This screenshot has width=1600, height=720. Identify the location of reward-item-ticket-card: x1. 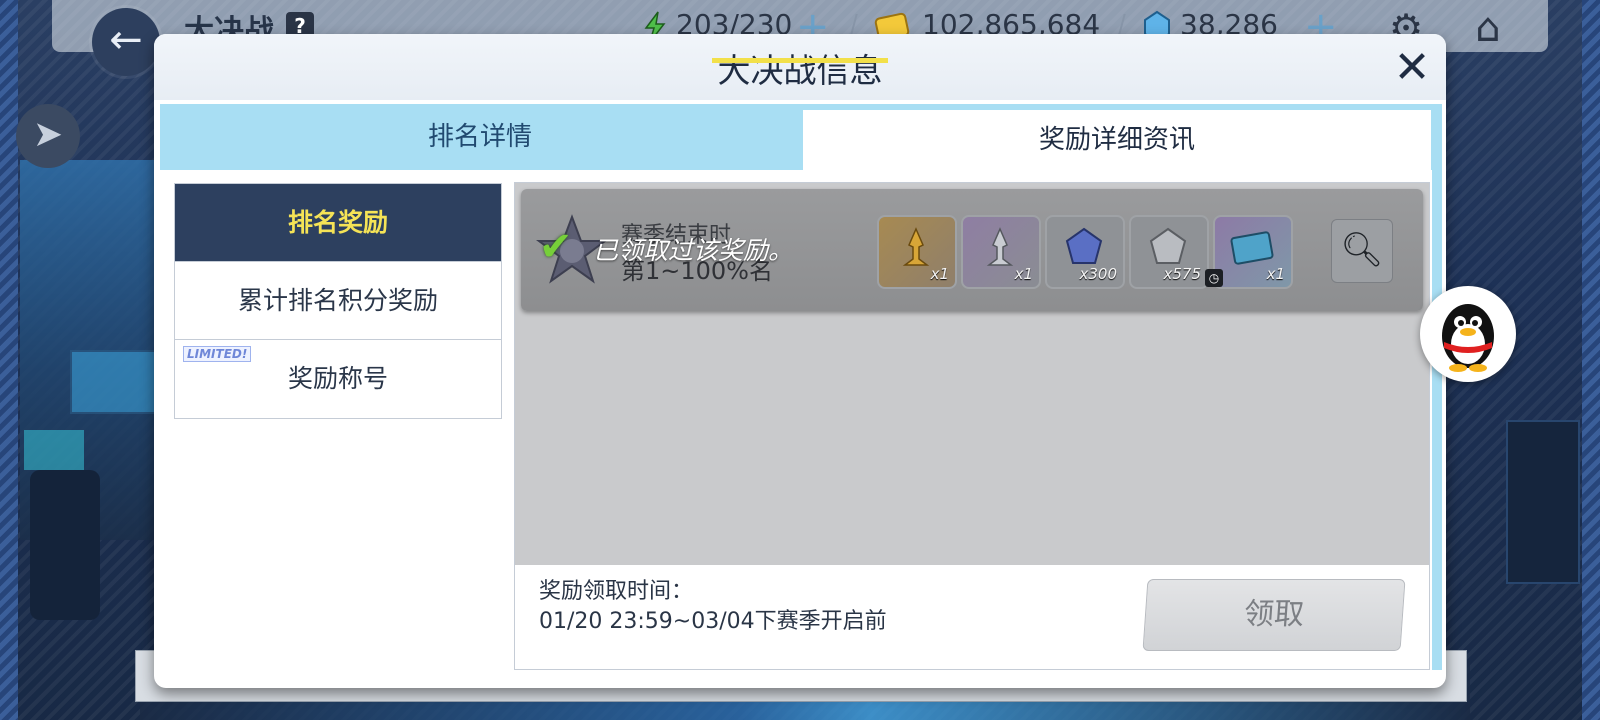
(1253, 252).